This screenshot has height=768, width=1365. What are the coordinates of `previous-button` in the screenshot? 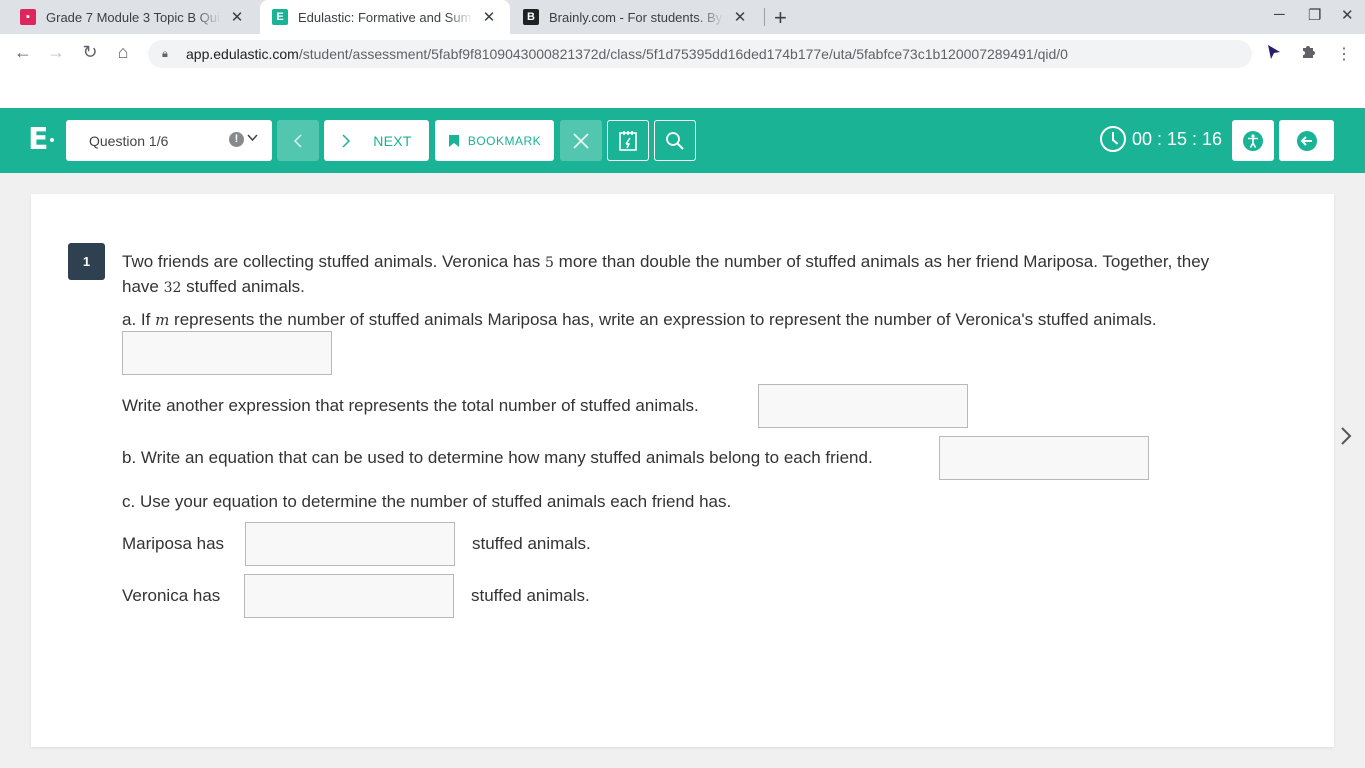 It's located at (298, 140).